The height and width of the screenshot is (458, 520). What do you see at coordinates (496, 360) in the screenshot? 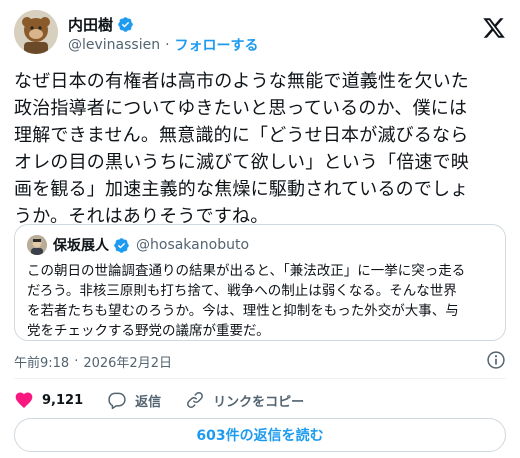
I see `info-icon` at bounding box center [496, 360].